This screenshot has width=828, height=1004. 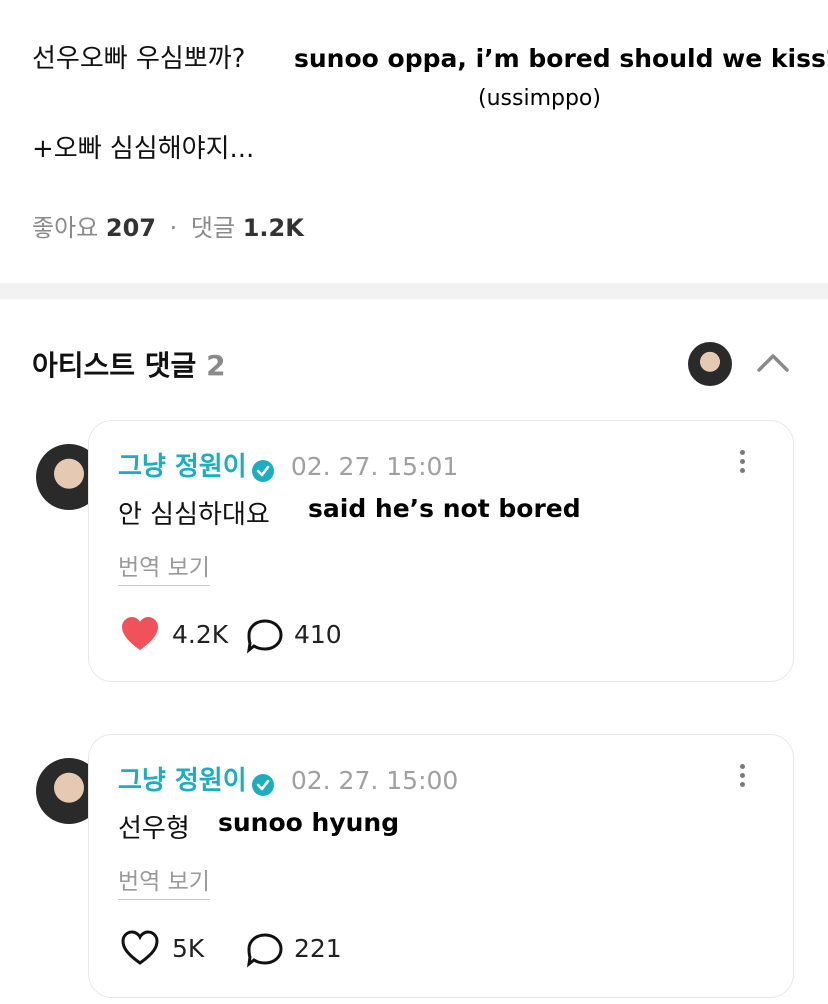 I want to click on likes-count: 207, so click(x=130, y=228).